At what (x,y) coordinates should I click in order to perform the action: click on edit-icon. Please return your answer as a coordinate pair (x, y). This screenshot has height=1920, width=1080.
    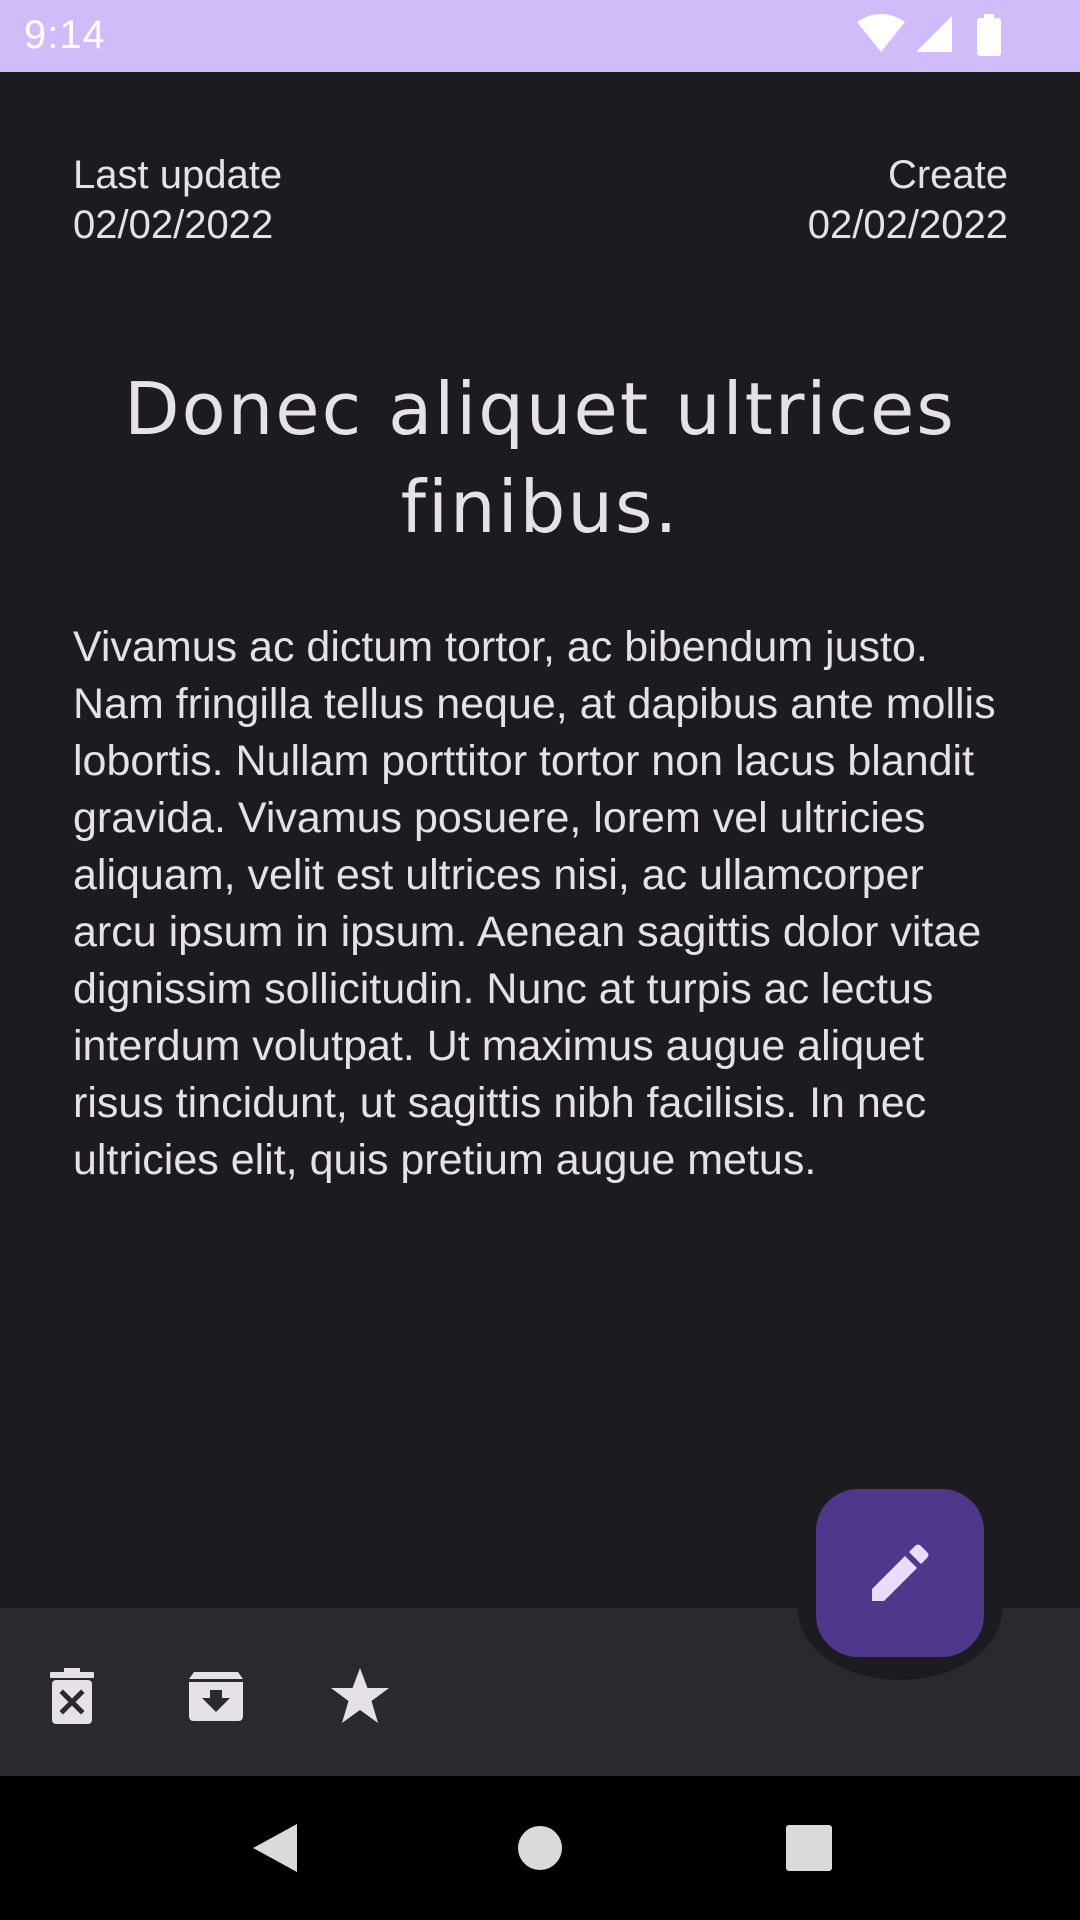
    Looking at the image, I should click on (900, 1572).